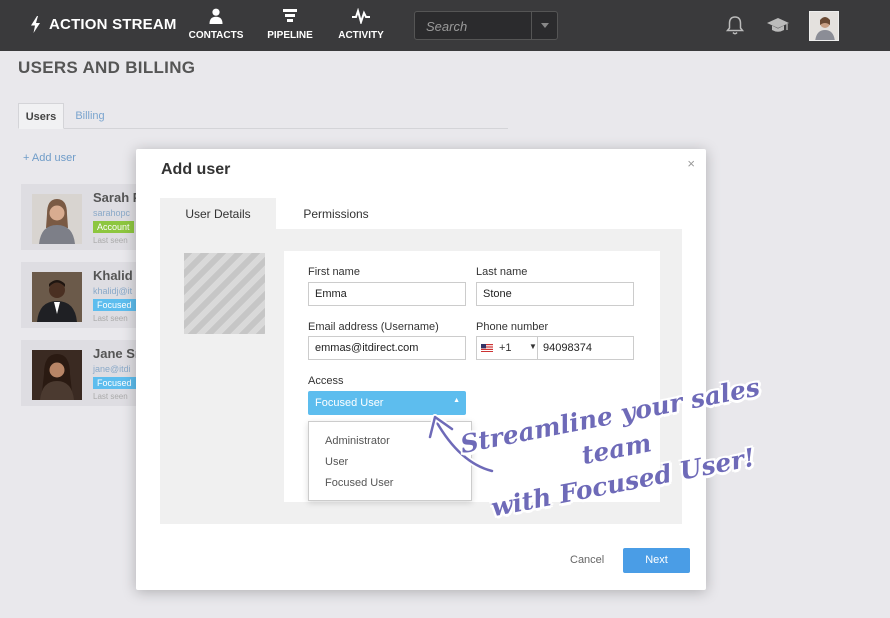 The height and width of the screenshot is (618, 890). Describe the element at coordinates (387, 348) in the screenshot. I see `email-field: emmas@itdirect.com` at that location.